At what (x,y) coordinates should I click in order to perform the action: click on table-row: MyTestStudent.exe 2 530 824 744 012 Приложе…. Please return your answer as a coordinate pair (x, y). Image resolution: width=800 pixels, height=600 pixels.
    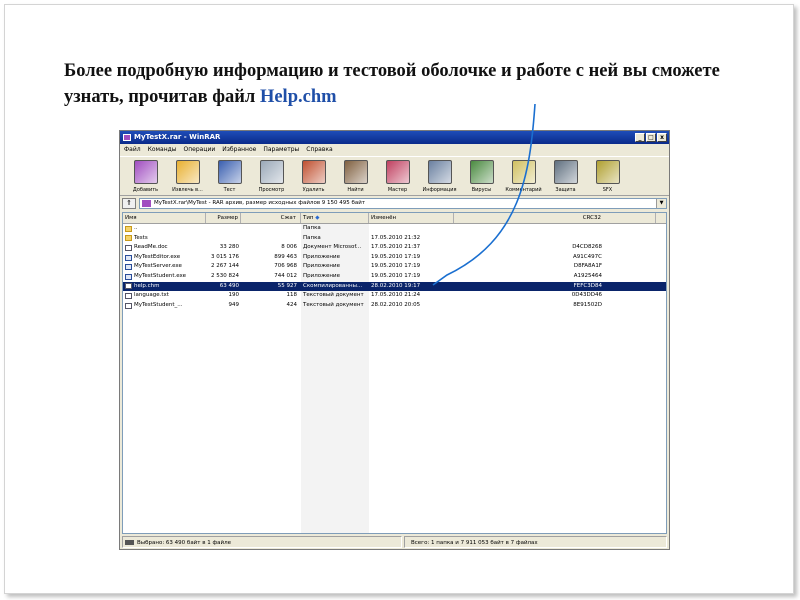
    Looking at the image, I should click on (394, 277).